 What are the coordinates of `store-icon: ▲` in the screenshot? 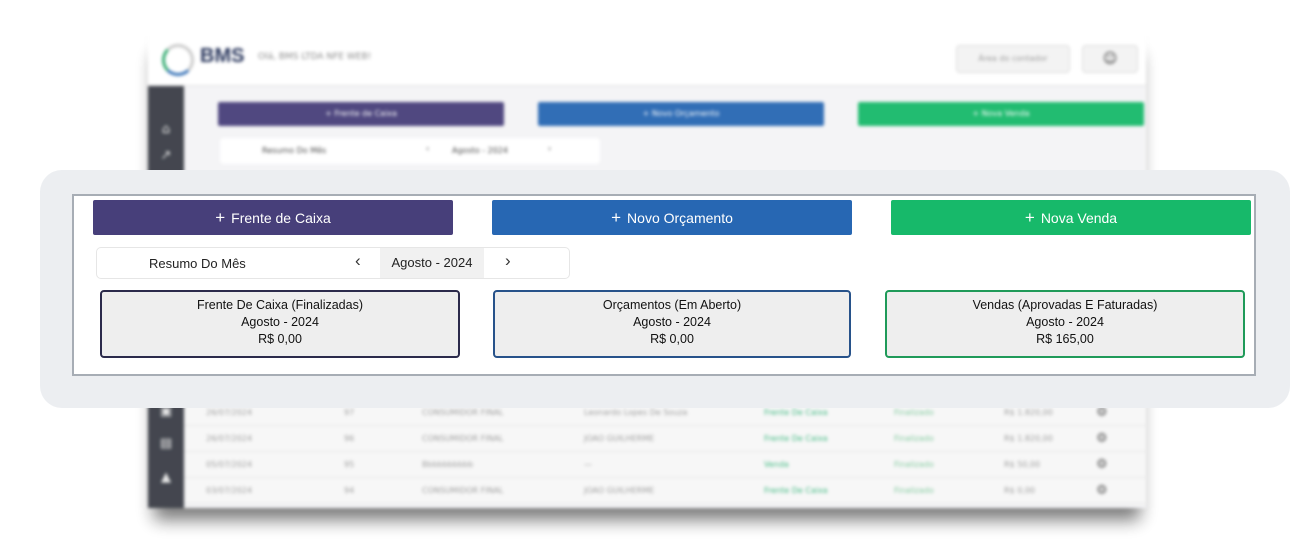 It's located at (166, 478).